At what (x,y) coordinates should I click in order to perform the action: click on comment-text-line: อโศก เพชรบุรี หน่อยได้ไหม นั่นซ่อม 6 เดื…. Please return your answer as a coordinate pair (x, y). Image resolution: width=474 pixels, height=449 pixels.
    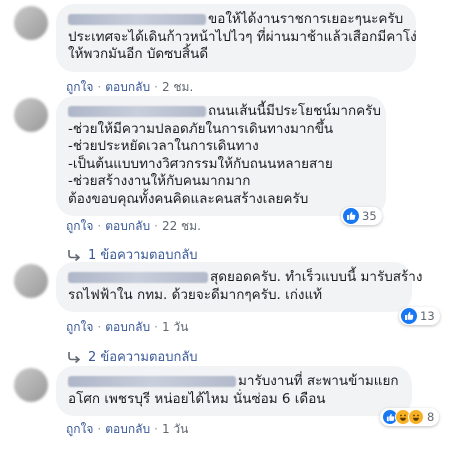
    Looking at the image, I should click on (197, 398).